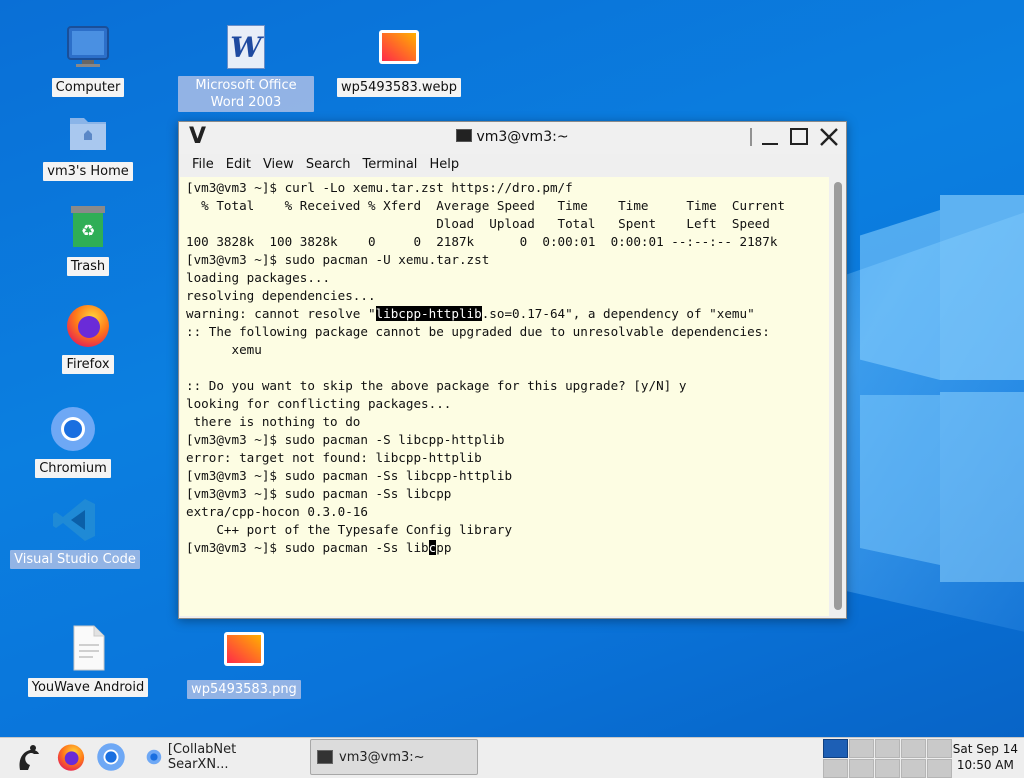 Image resolution: width=1024 pixels, height=778 pixels. I want to click on scrollbar-thumb, so click(838, 396).